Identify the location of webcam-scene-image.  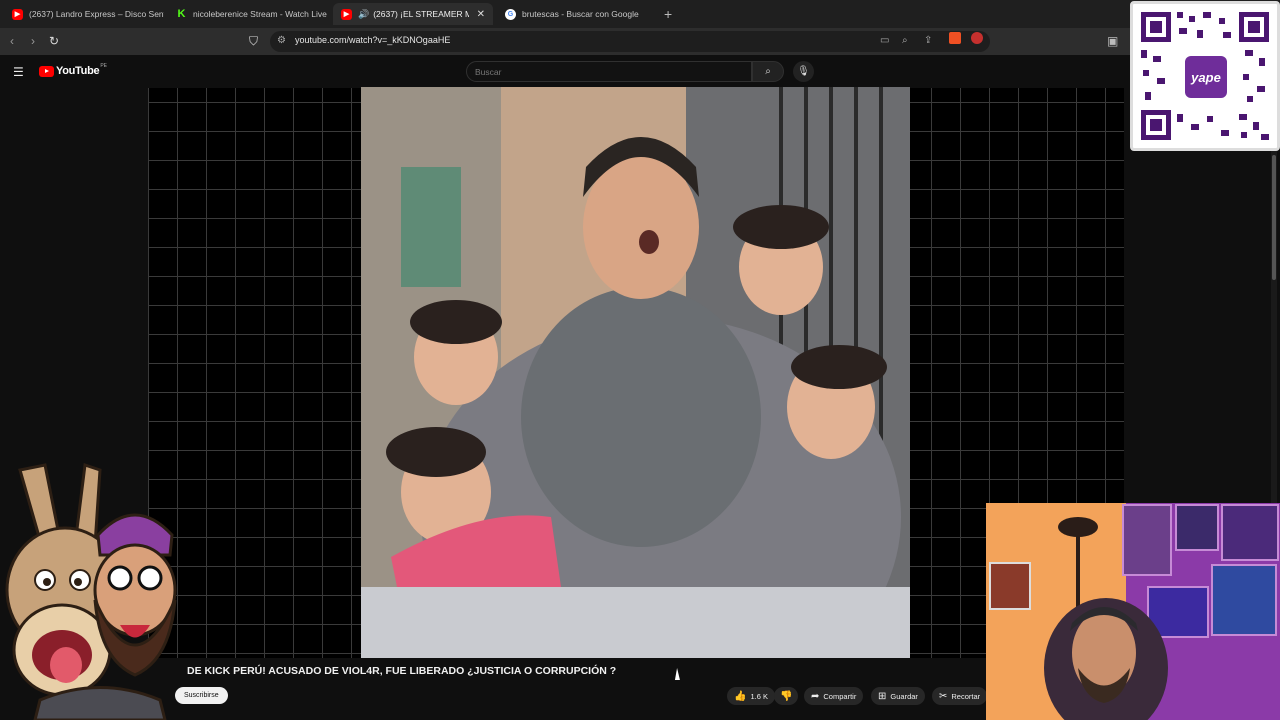
(1133, 611).